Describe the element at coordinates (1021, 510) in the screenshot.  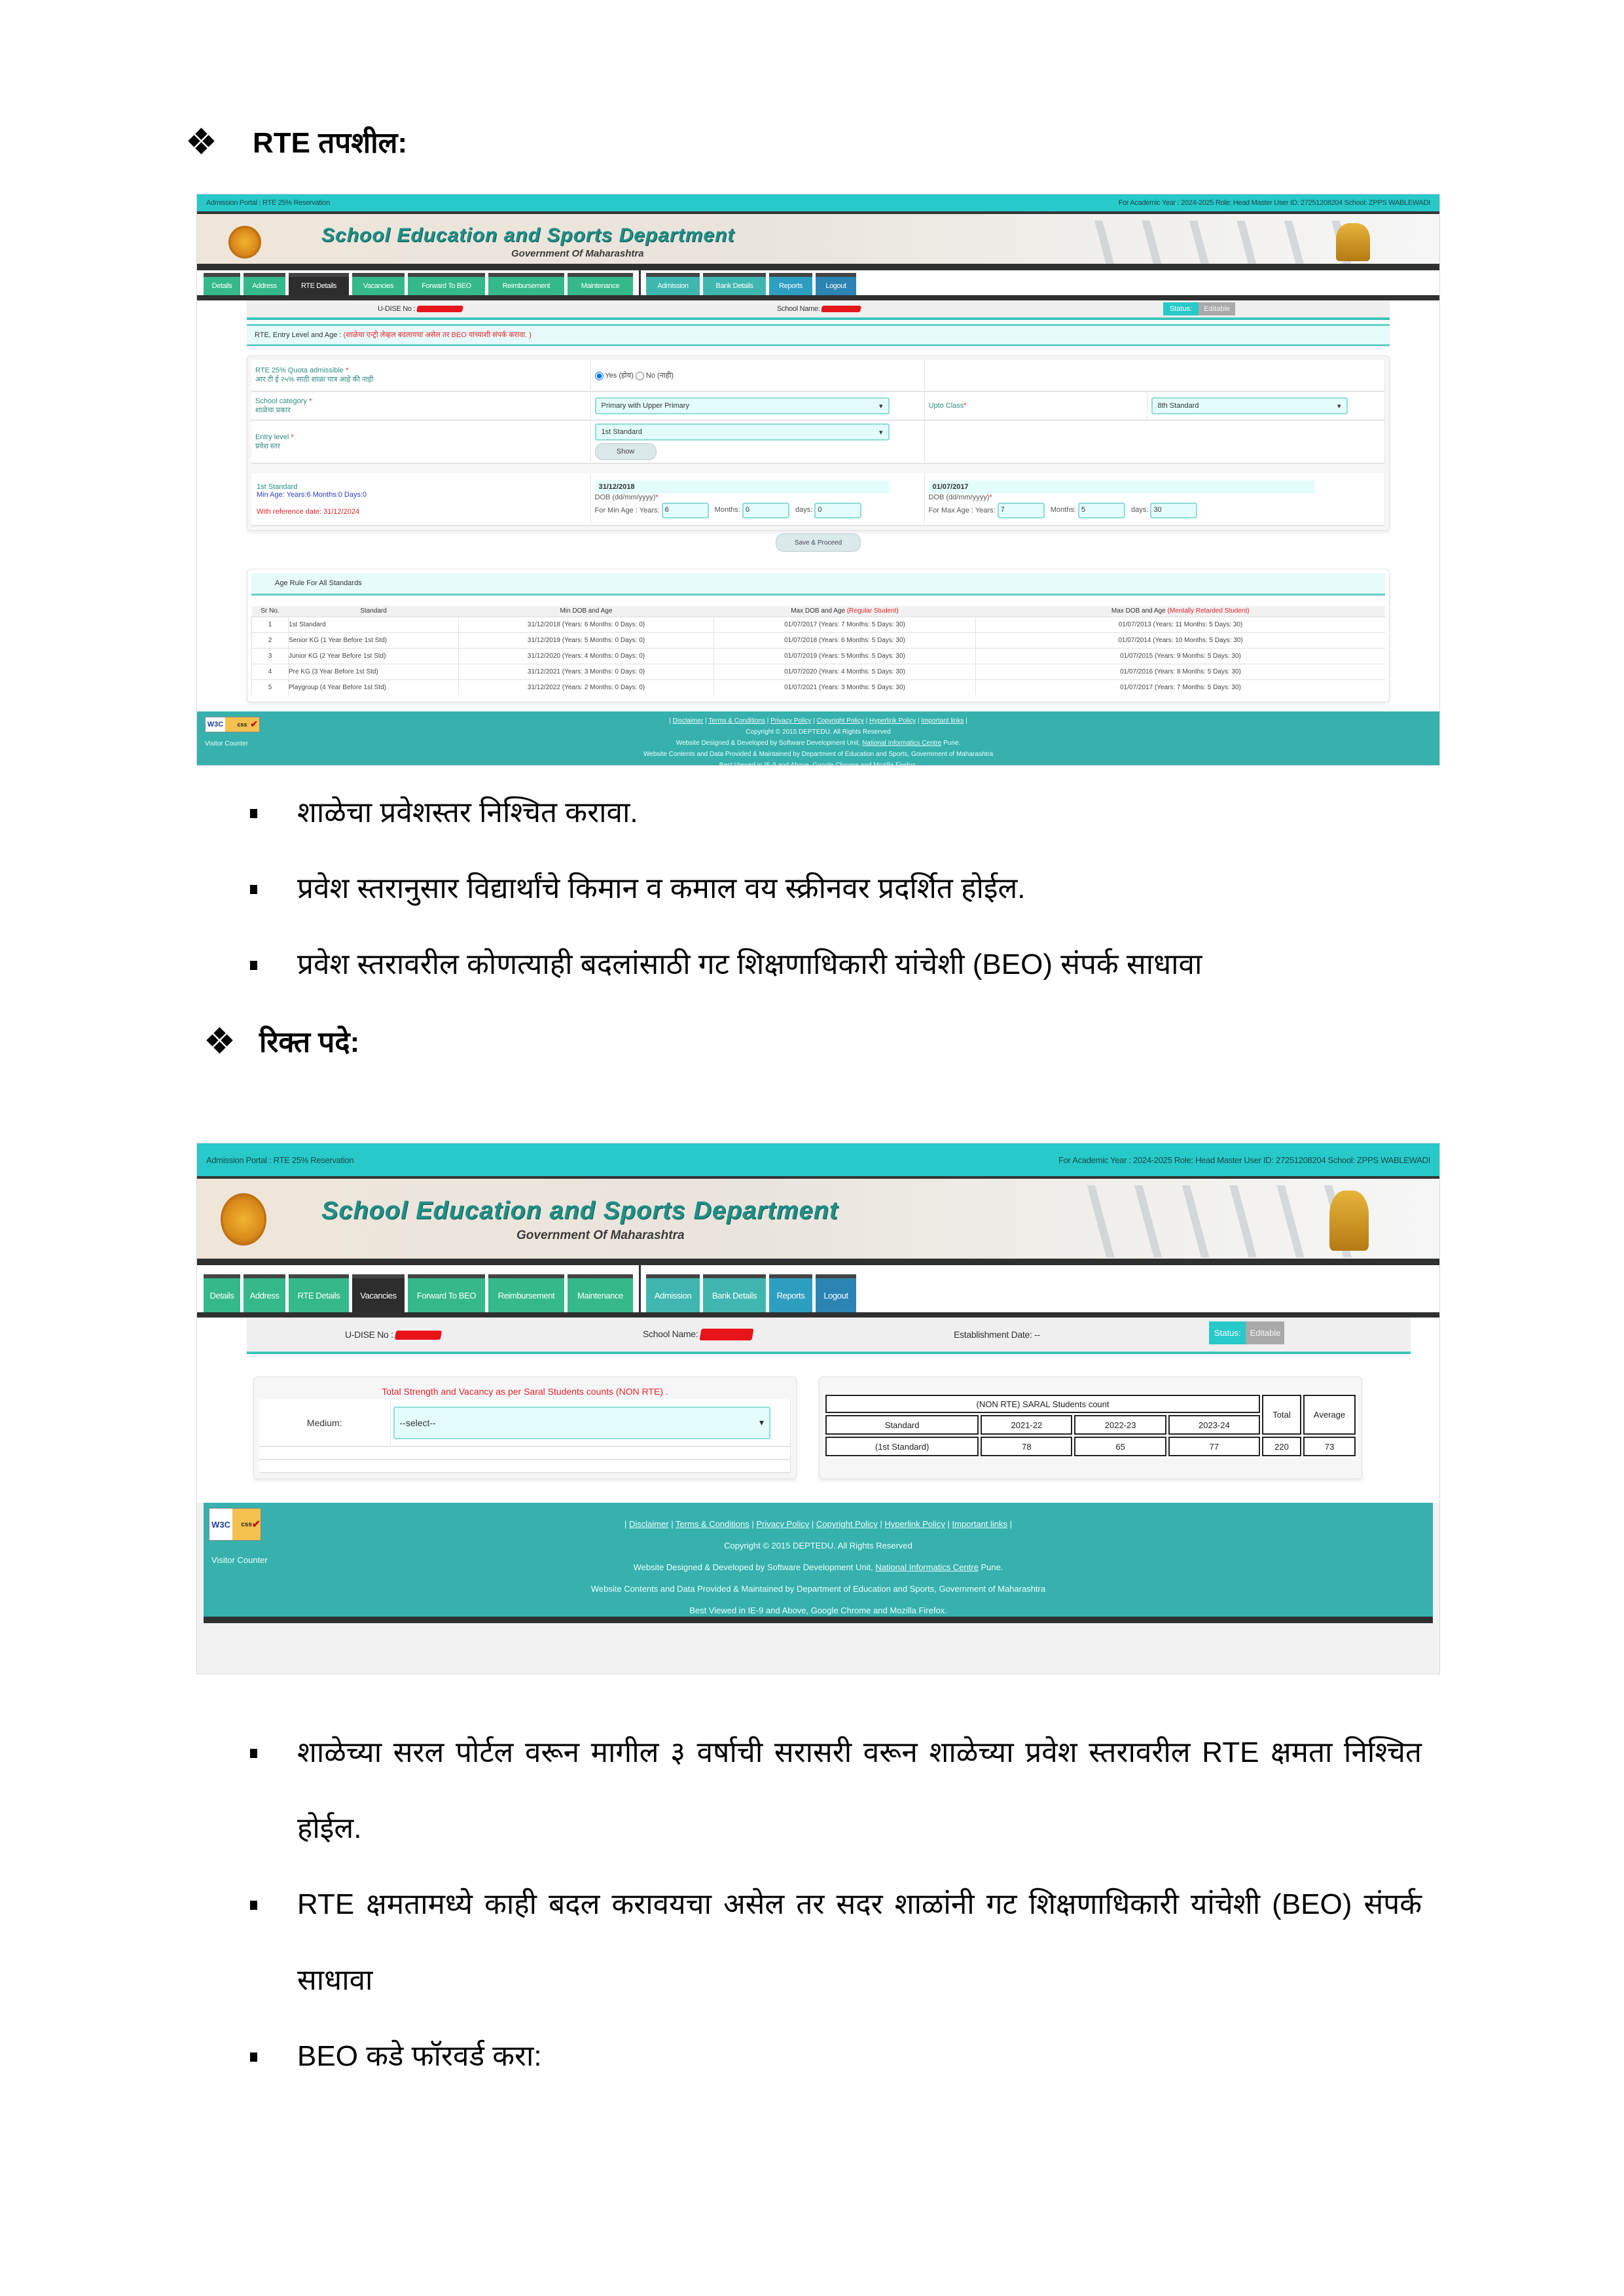
I see `max-years-input: 7` at that location.